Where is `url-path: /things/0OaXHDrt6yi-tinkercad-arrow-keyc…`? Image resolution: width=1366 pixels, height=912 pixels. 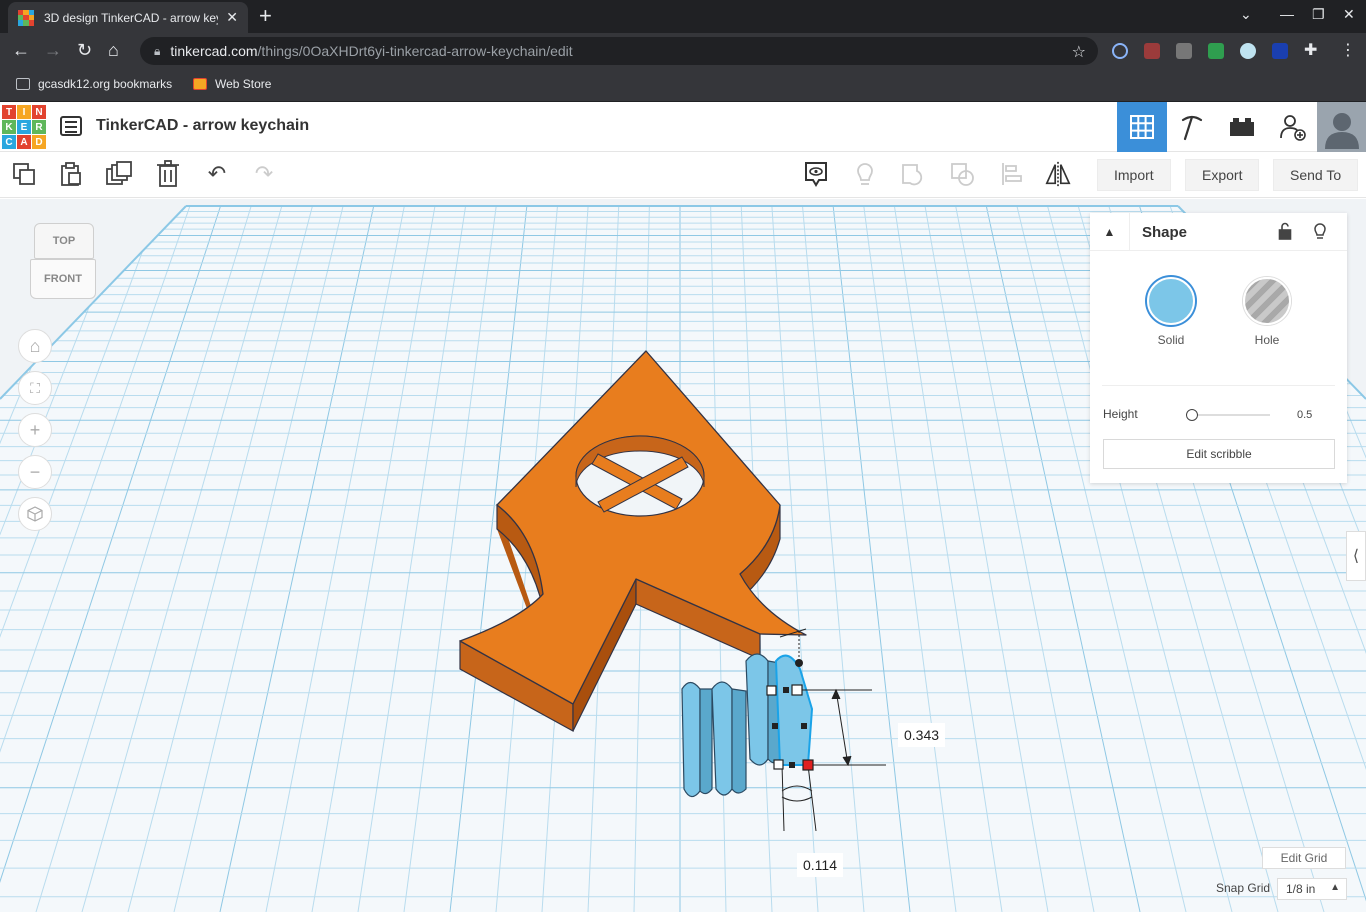 url-path: /things/0OaXHDrt6yi-tinkercad-arrow-keyc… is located at coordinates (415, 51).